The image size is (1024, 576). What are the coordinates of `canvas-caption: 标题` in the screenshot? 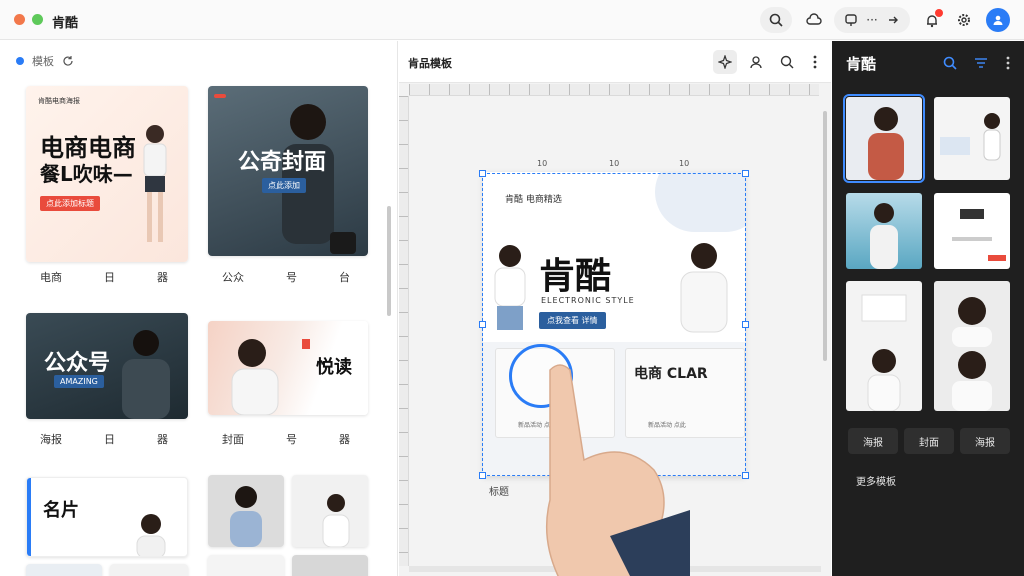 It's located at (499, 492).